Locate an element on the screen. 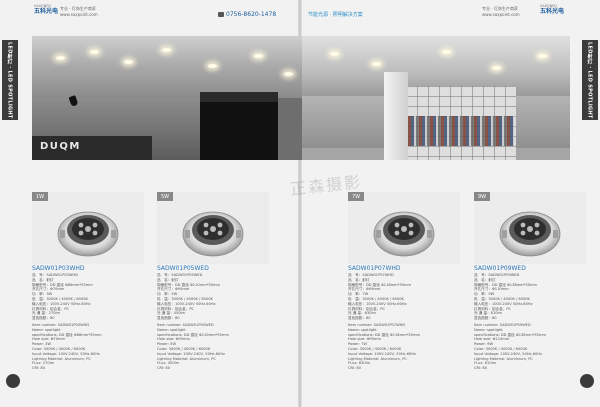  product-image-card: 1W is located at coordinates (88, 228).